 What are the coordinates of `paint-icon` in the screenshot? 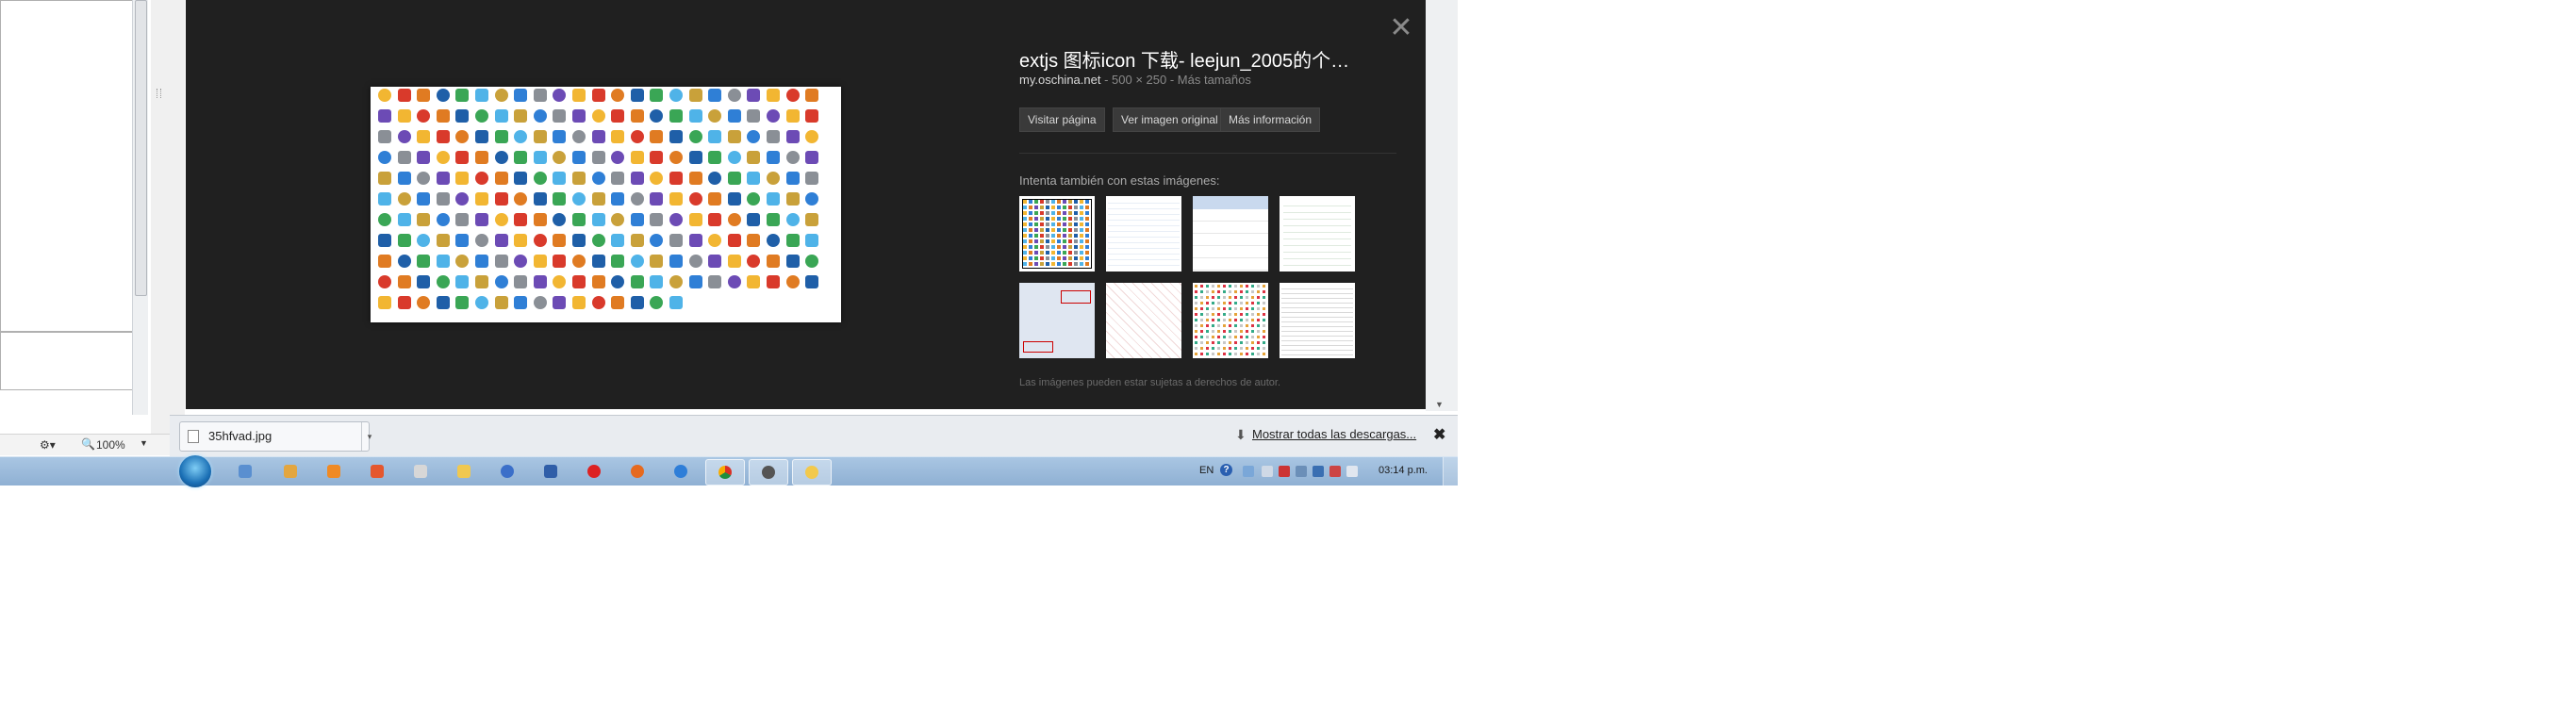 It's located at (290, 471).